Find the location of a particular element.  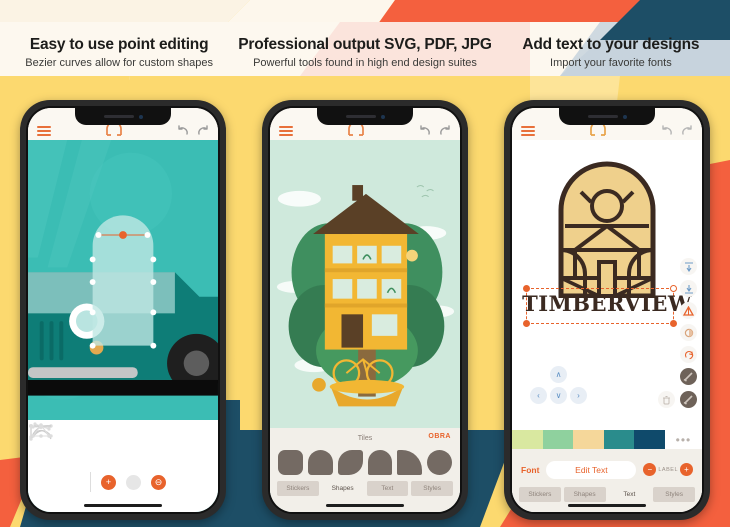

trash-icon is located at coordinates (666, 399).